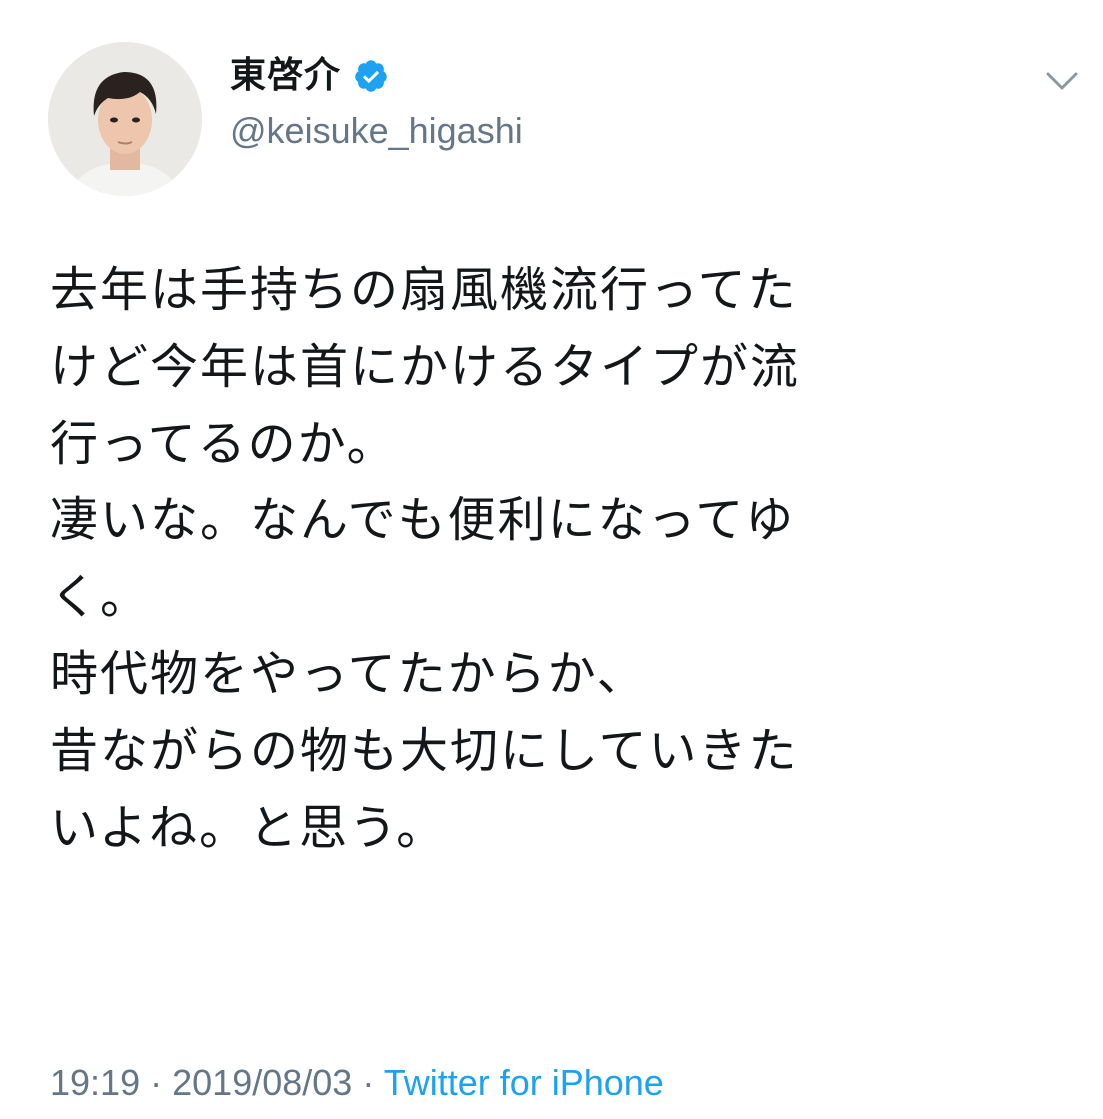 The width and height of the screenshot is (1103, 1119). Describe the element at coordinates (223, 443) in the screenshot. I see `tweet-line: 行ってるのか。` at that location.